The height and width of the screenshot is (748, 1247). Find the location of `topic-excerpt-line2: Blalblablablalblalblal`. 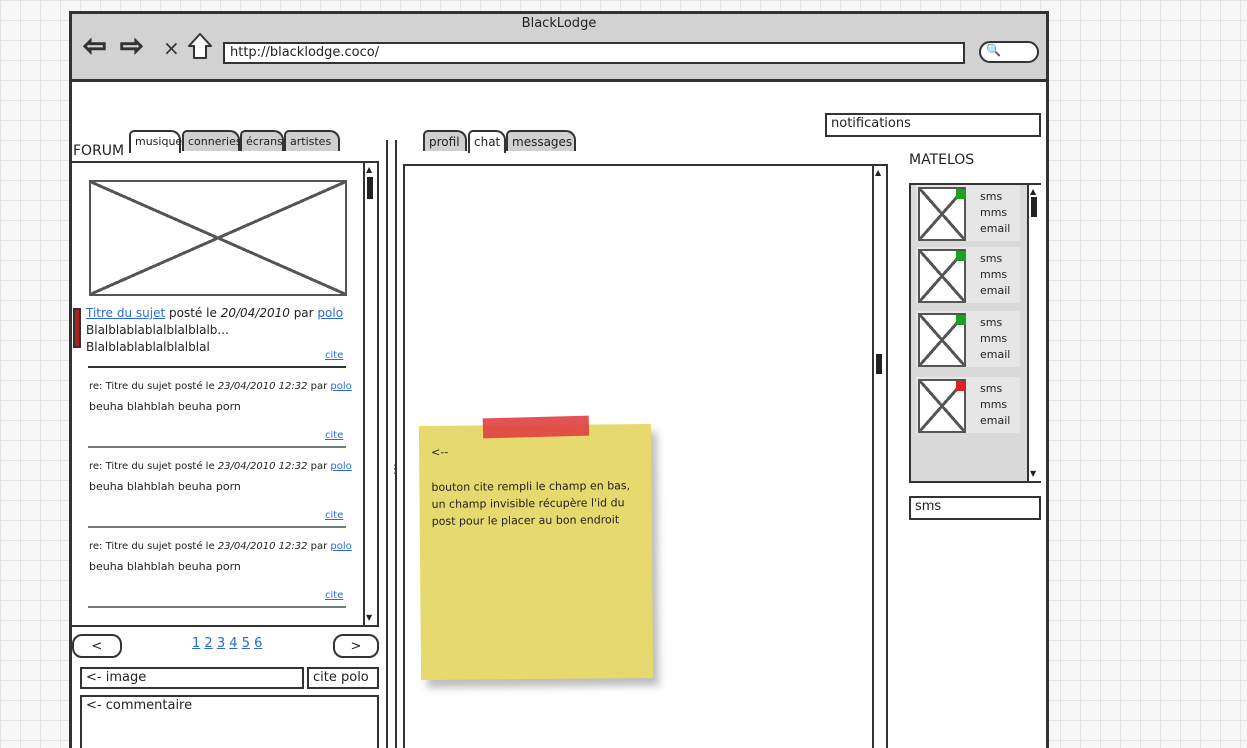

topic-excerpt-line2: Blalblablablalblalblal is located at coordinates (148, 347).